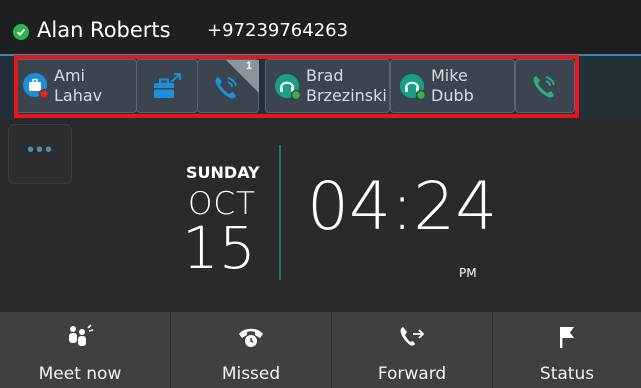 This screenshot has height=388, width=641. I want to click on status-header: Alan Roberts +97239764263, so click(320, 27).